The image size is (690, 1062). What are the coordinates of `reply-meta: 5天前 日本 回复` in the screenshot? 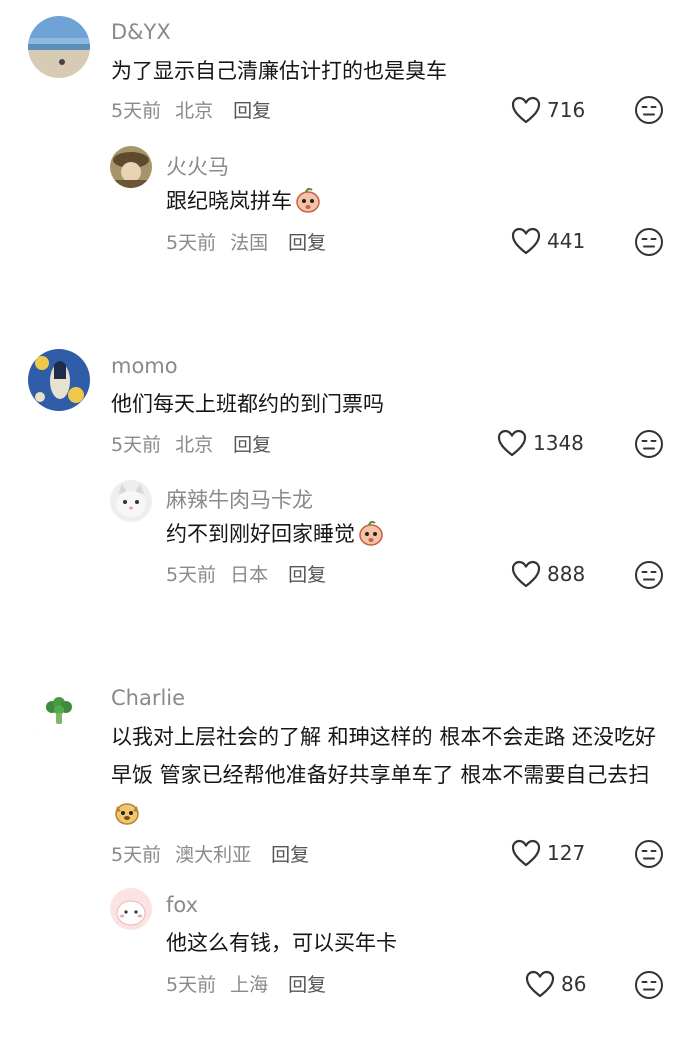 It's located at (253, 573).